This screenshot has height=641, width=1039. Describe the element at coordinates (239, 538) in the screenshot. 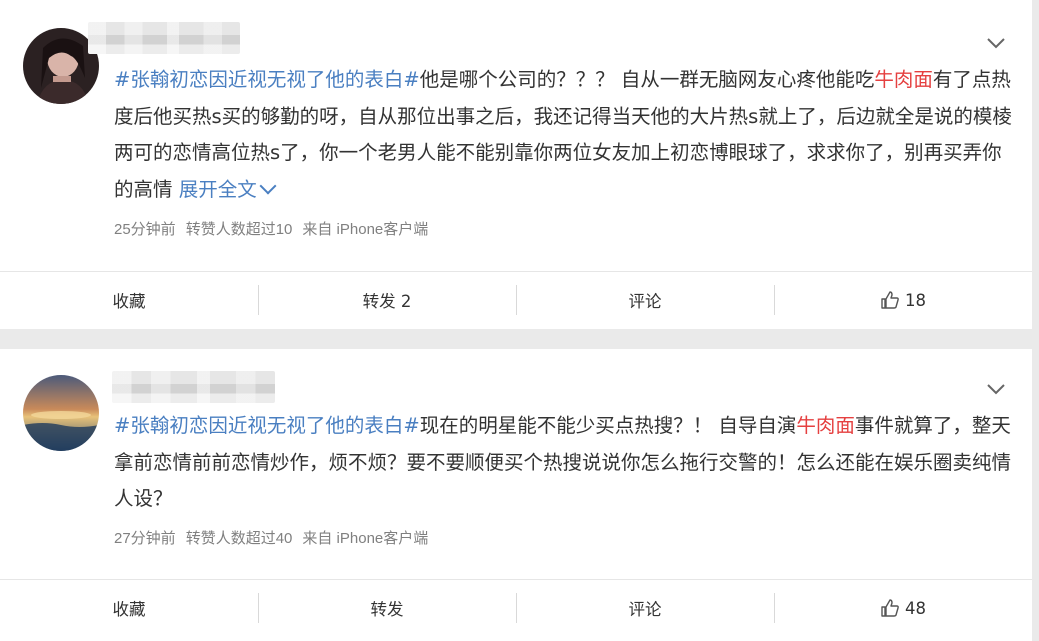

I see `repost-info: 转赞人数超过40` at that location.